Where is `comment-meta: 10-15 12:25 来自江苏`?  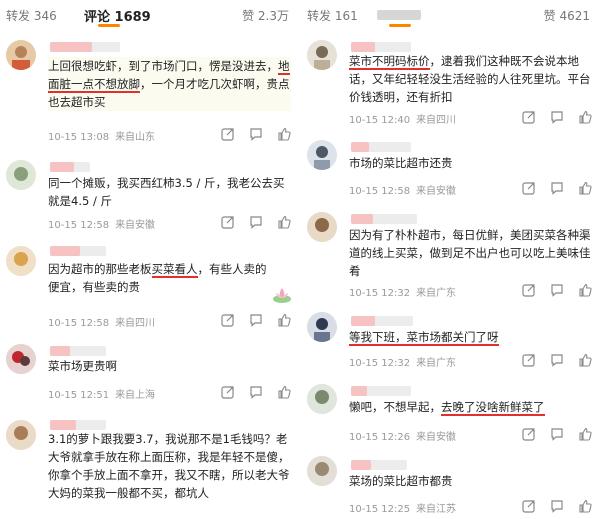 comment-meta: 10-15 12:25 来自江苏 is located at coordinates (403, 509).